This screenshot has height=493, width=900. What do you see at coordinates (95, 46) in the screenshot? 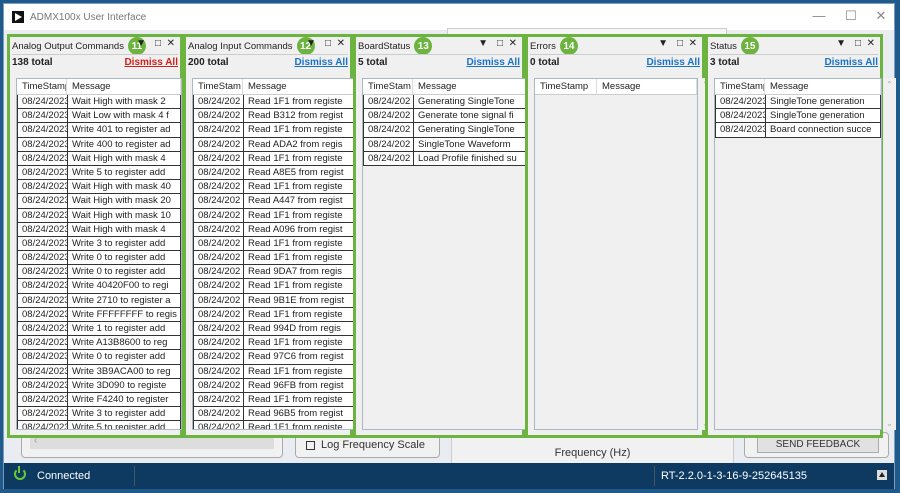
I see `panel-header: Analog Output Commands 11 ▼ □ ✕` at bounding box center [95, 46].